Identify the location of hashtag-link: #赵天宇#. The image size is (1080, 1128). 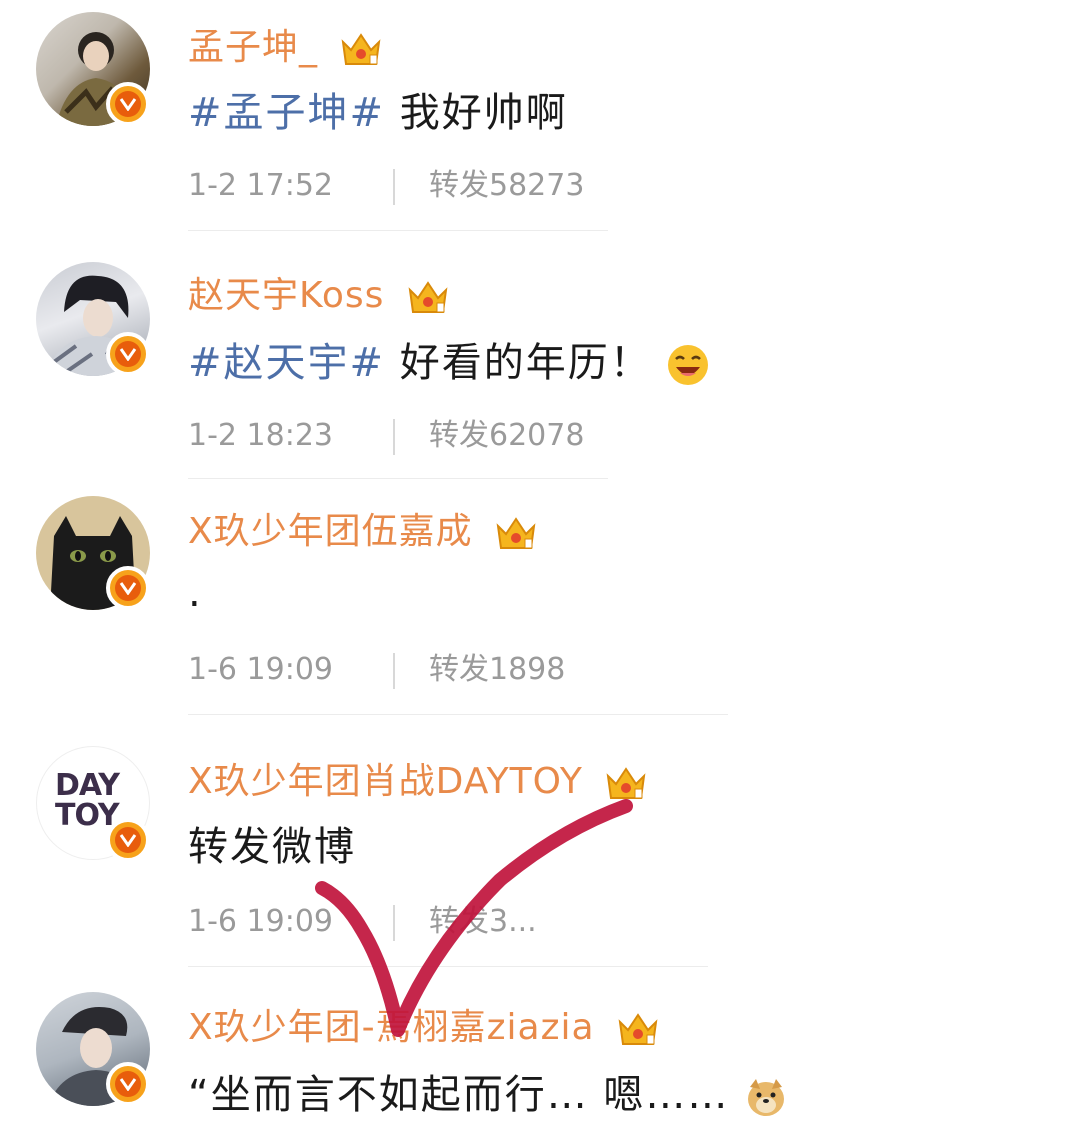
(286, 363).